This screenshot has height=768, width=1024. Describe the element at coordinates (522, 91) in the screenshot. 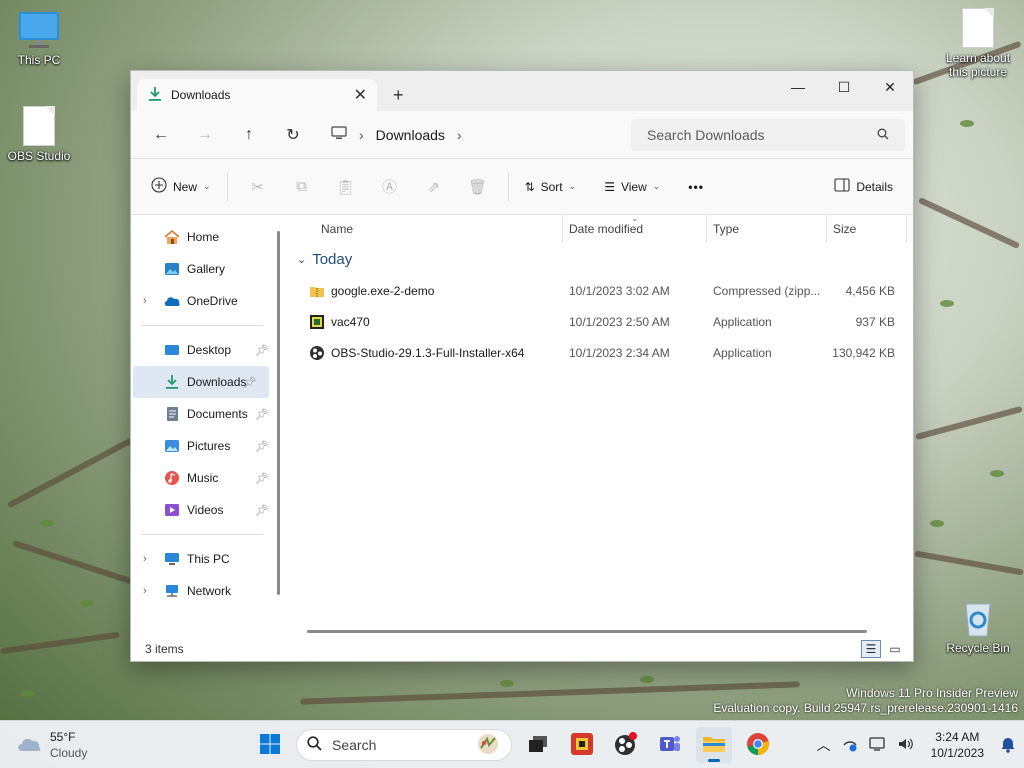

I see `title-bar: Downloads ✕ + — ☐ ✕` at that location.